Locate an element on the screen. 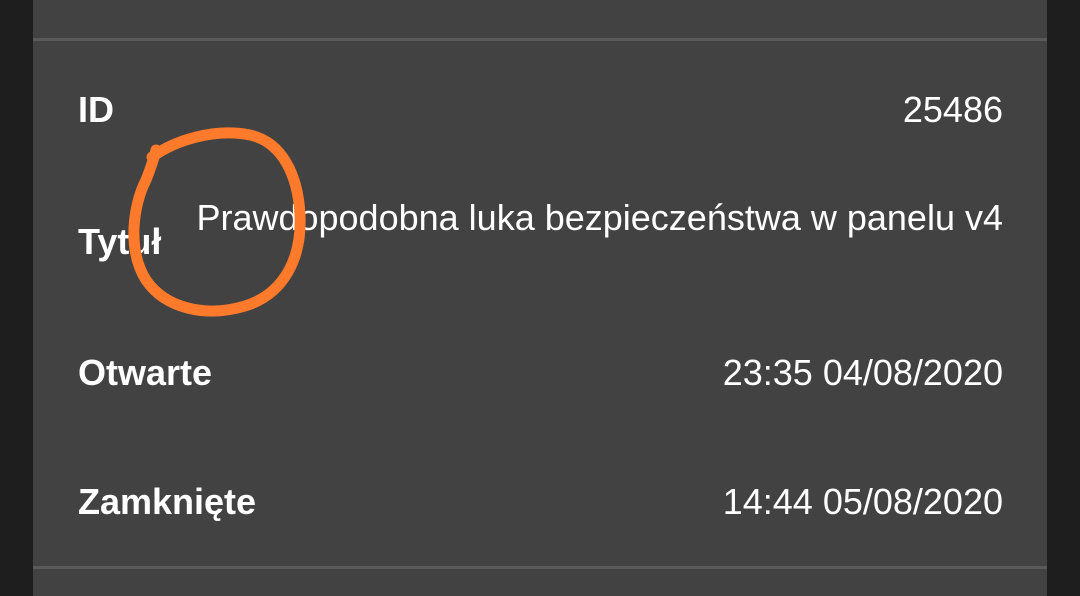 The height and width of the screenshot is (596, 1080). id-label: ID is located at coordinates (96, 109).